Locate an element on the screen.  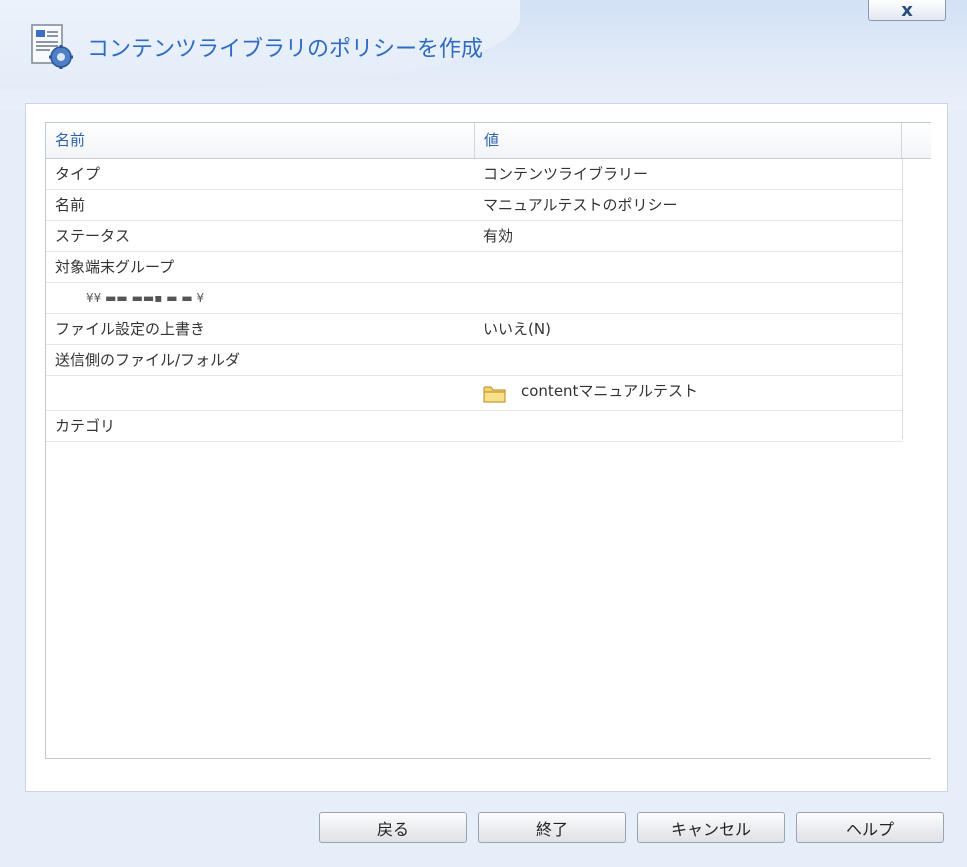
grid-header: 名前 値 is located at coordinates (488, 141).